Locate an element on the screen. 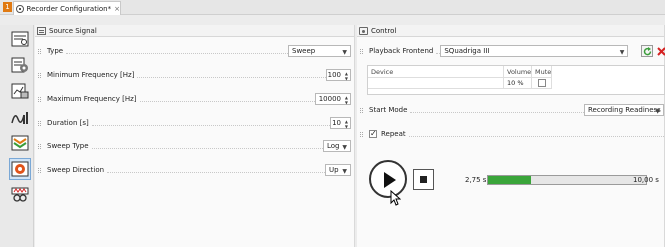  tab-number-badge: 1 is located at coordinates (7, 7).